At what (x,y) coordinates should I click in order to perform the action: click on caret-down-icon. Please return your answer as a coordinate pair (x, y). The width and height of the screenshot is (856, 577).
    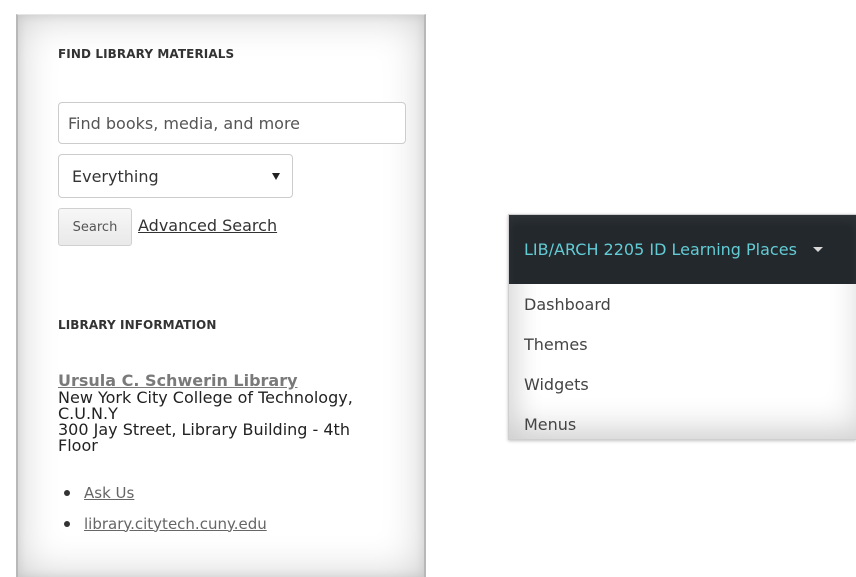
    Looking at the image, I should click on (817, 249).